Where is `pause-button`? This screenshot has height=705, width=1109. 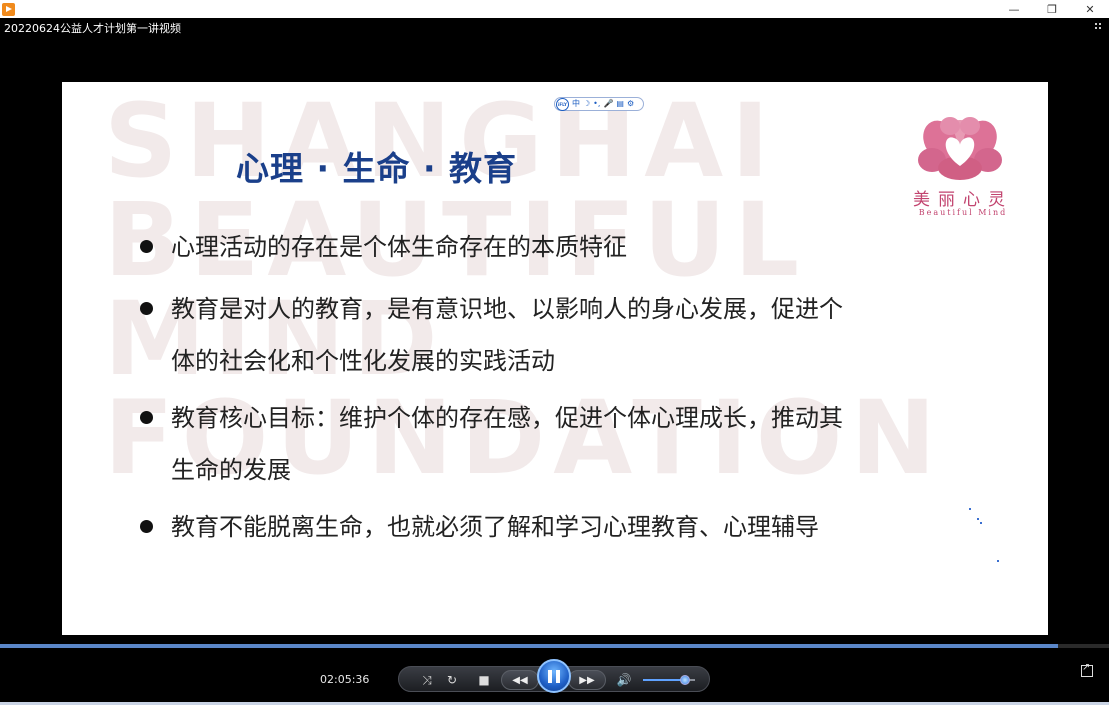 pause-button is located at coordinates (554, 676).